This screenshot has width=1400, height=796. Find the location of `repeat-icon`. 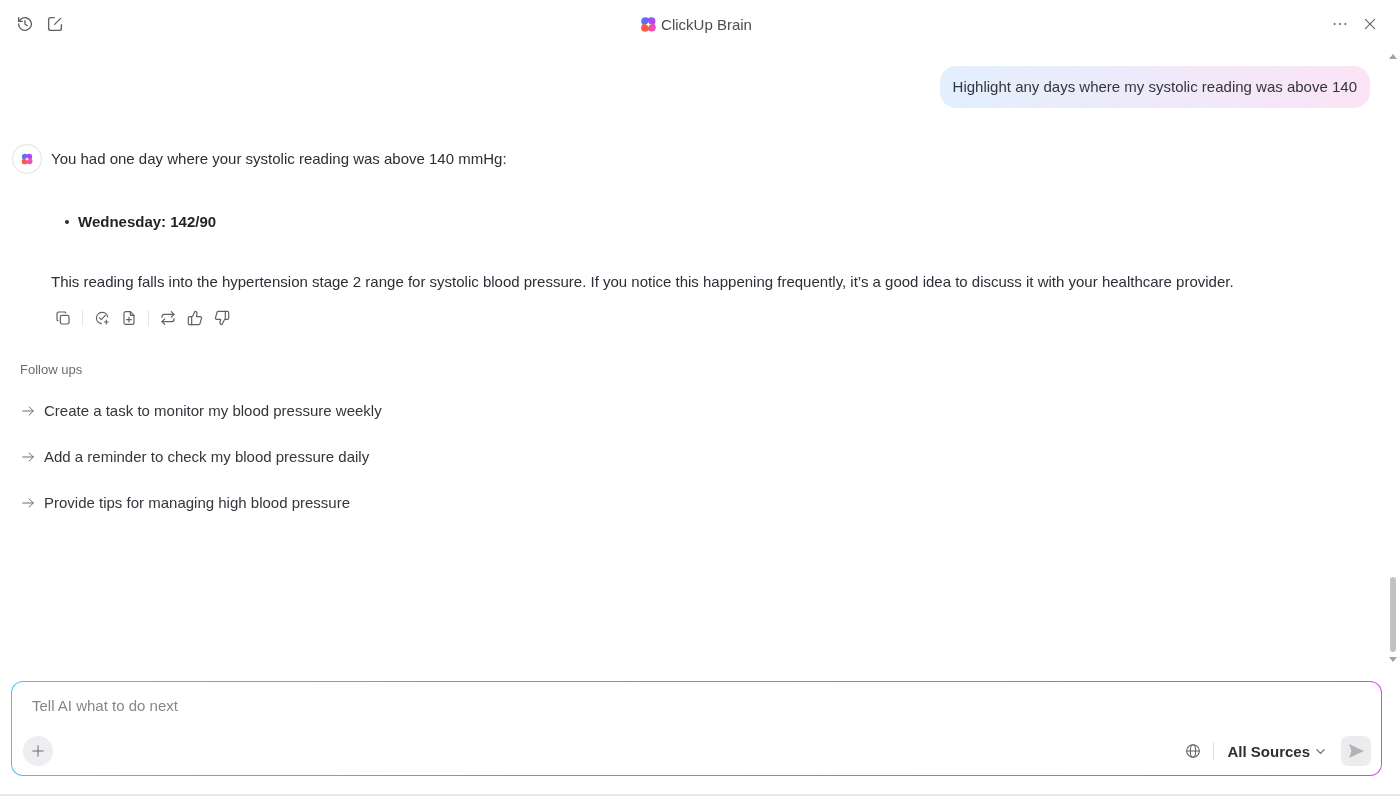

repeat-icon is located at coordinates (168, 318).